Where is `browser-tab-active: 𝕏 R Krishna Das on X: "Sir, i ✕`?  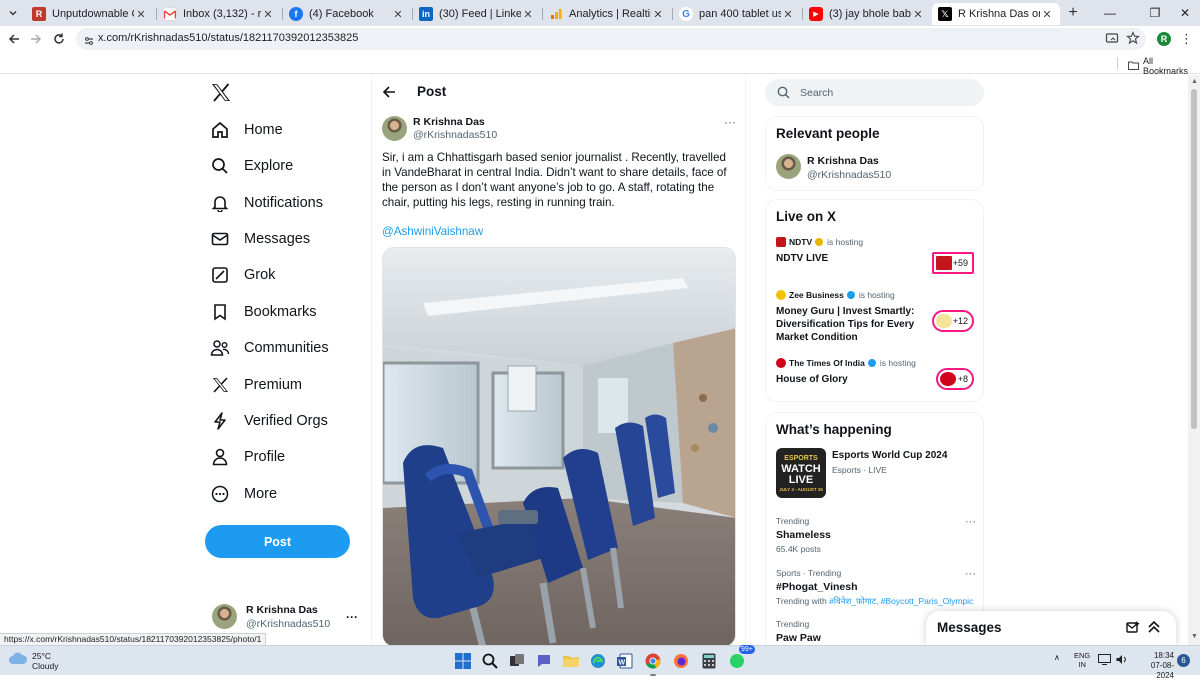 browser-tab-active: 𝕏 R Krishna Das on X: "Sir, i ✕ is located at coordinates (996, 14).